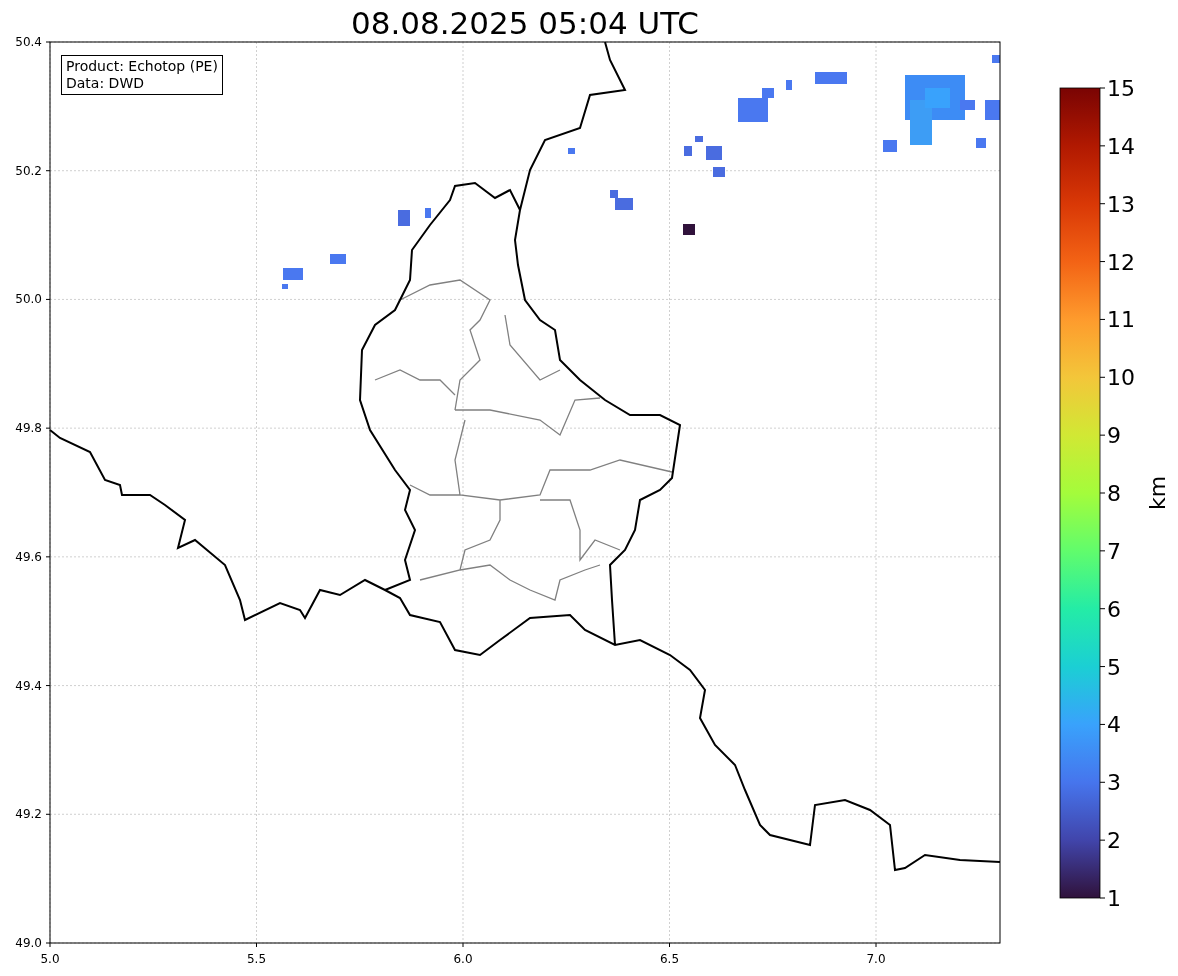 The width and height of the screenshot is (1178, 976). What do you see at coordinates (28, 428) in the screenshot?
I see `tick-label: 49.8` at bounding box center [28, 428].